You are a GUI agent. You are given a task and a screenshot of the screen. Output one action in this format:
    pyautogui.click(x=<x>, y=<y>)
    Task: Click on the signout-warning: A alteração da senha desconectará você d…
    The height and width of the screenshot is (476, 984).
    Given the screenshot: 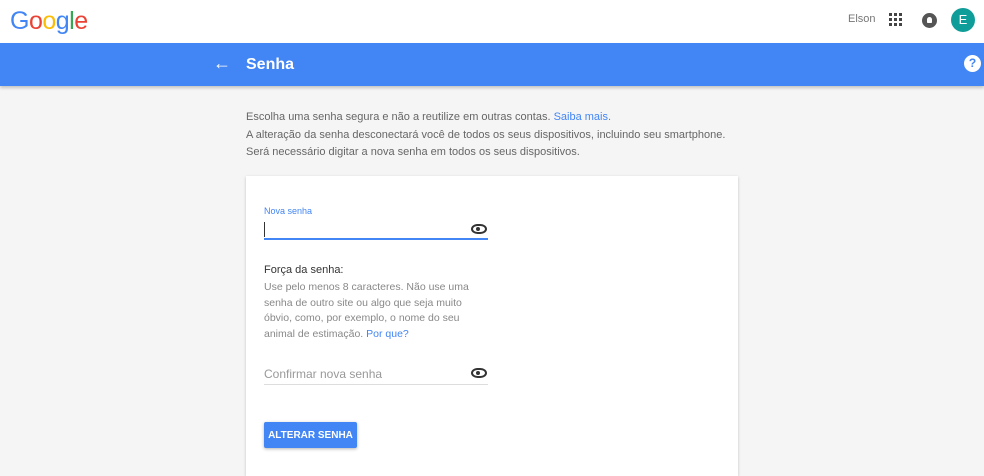 What is the action you would take?
    pyautogui.click(x=486, y=143)
    